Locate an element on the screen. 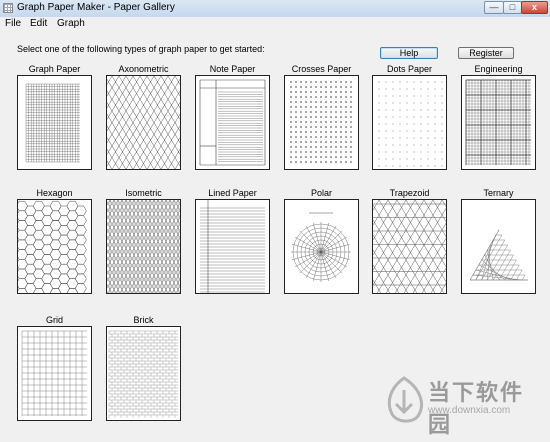 Image resolution: width=550 pixels, height=442 pixels. paper-preview-dots is located at coordinates (410, 124).